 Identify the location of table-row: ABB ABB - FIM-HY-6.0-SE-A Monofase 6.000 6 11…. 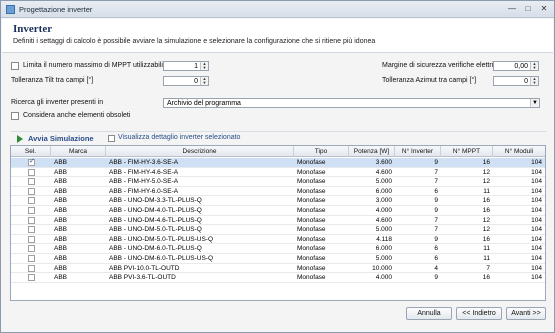
(278, 192).